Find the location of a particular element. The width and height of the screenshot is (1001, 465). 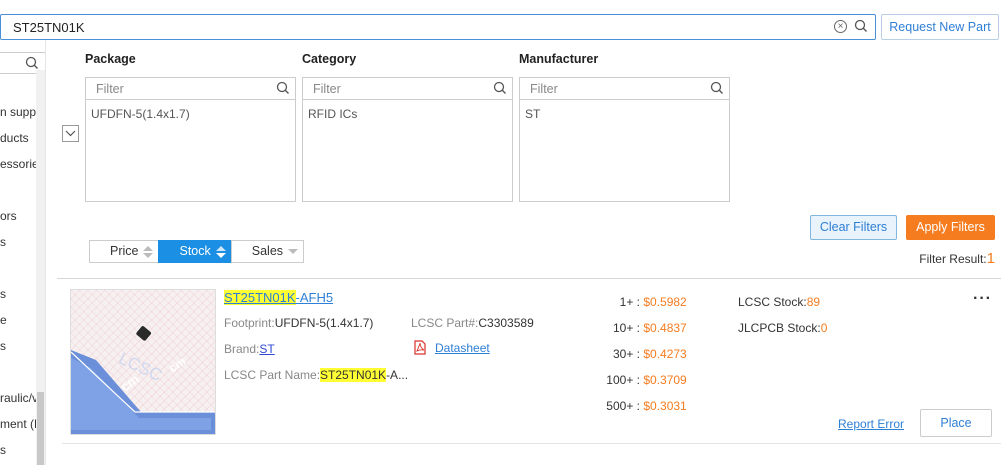

lcsc-part-number: LCSC Part#:C3303589 is located at coordinates (472, 323).